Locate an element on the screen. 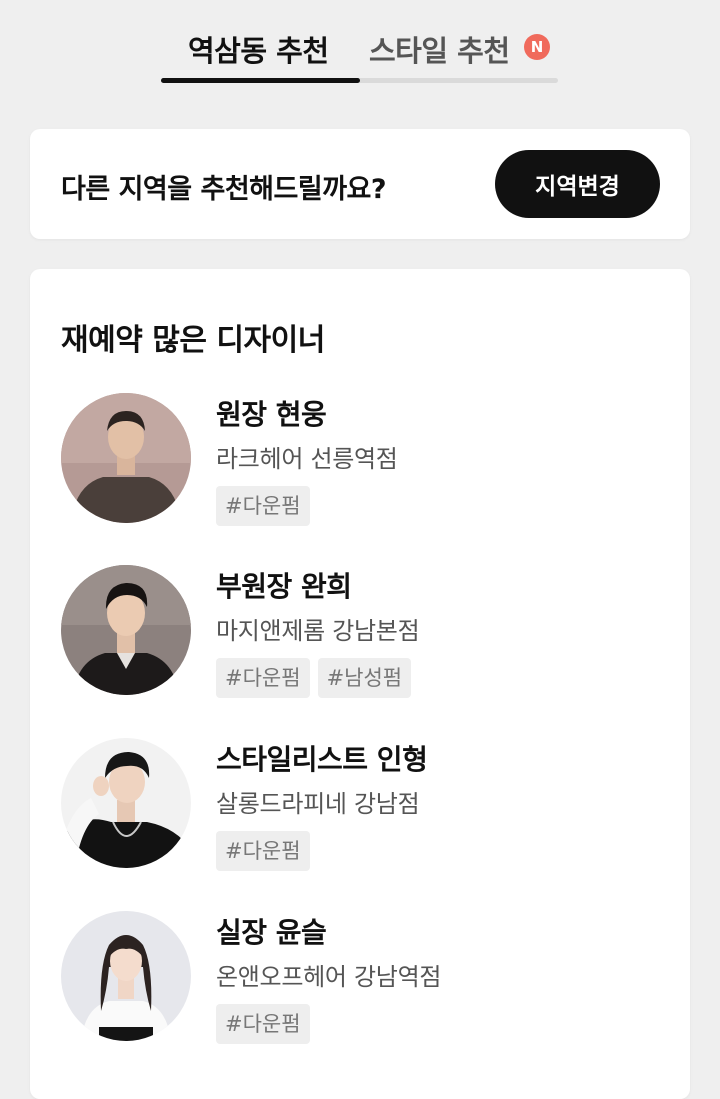  designer-name: 스타일리스트 인형 is located at coordinates (322, 759).